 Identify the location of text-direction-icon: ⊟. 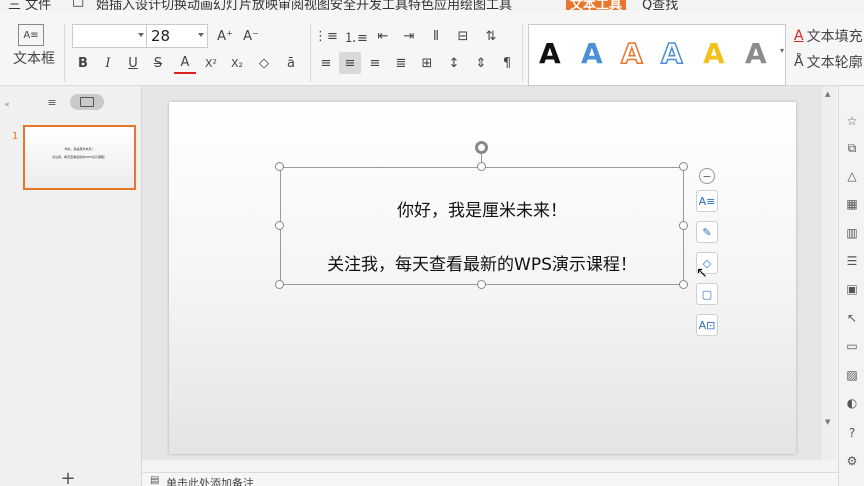
(463, 36).